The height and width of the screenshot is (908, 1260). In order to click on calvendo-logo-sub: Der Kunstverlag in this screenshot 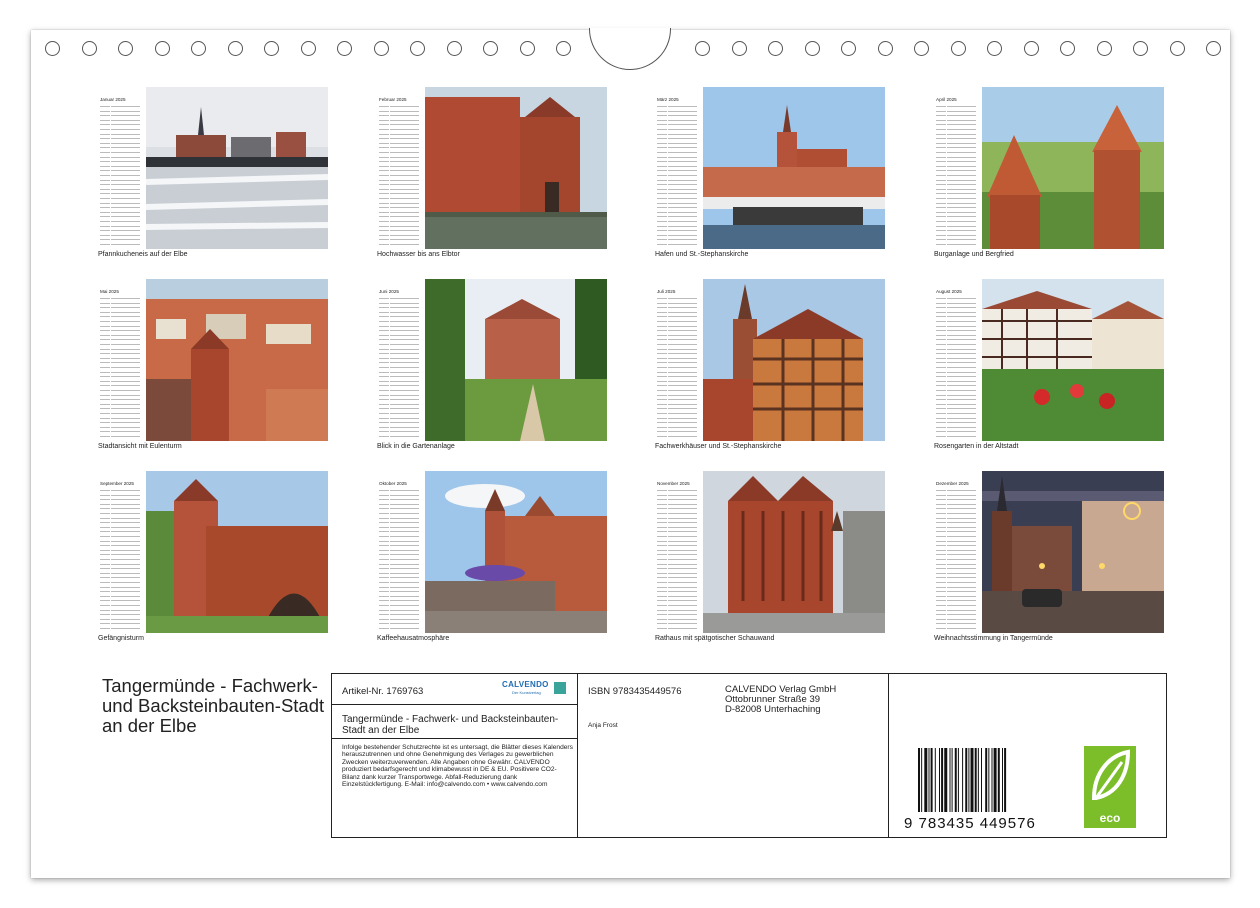, I will do `click(526, 692)`.